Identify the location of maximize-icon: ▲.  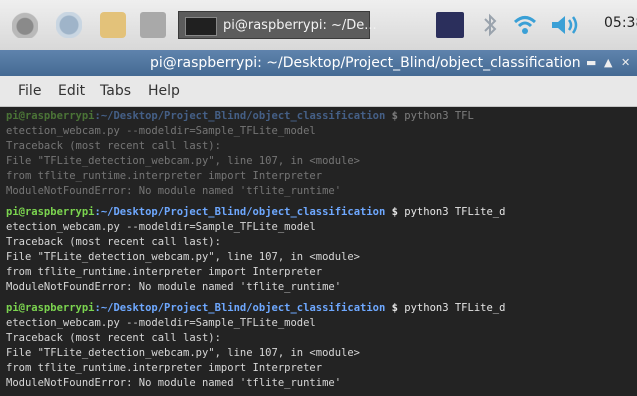
(611, 63).